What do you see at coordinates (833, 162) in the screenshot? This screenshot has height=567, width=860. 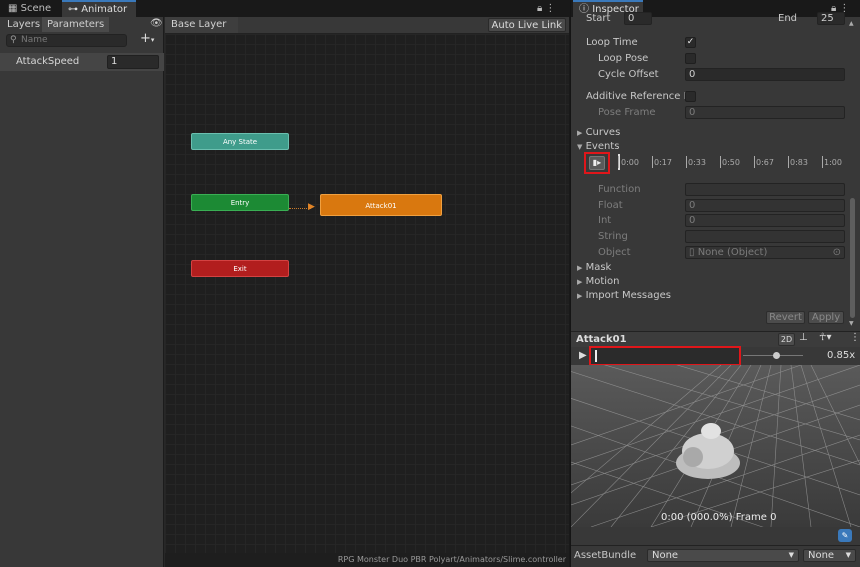 I see `ruler-label: 1:00` at bounding box center [833, 162].